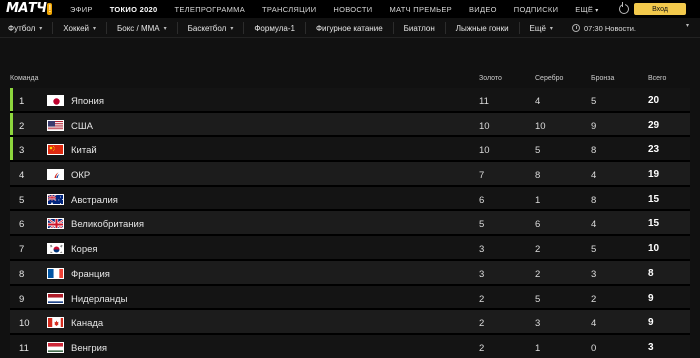 This screenshot has width=700, height=358. What do you see at coordinates (352, 9) in the screenshot?
I see `nav-item-news: НОВОСТИ` at bounding box center [352, 9].